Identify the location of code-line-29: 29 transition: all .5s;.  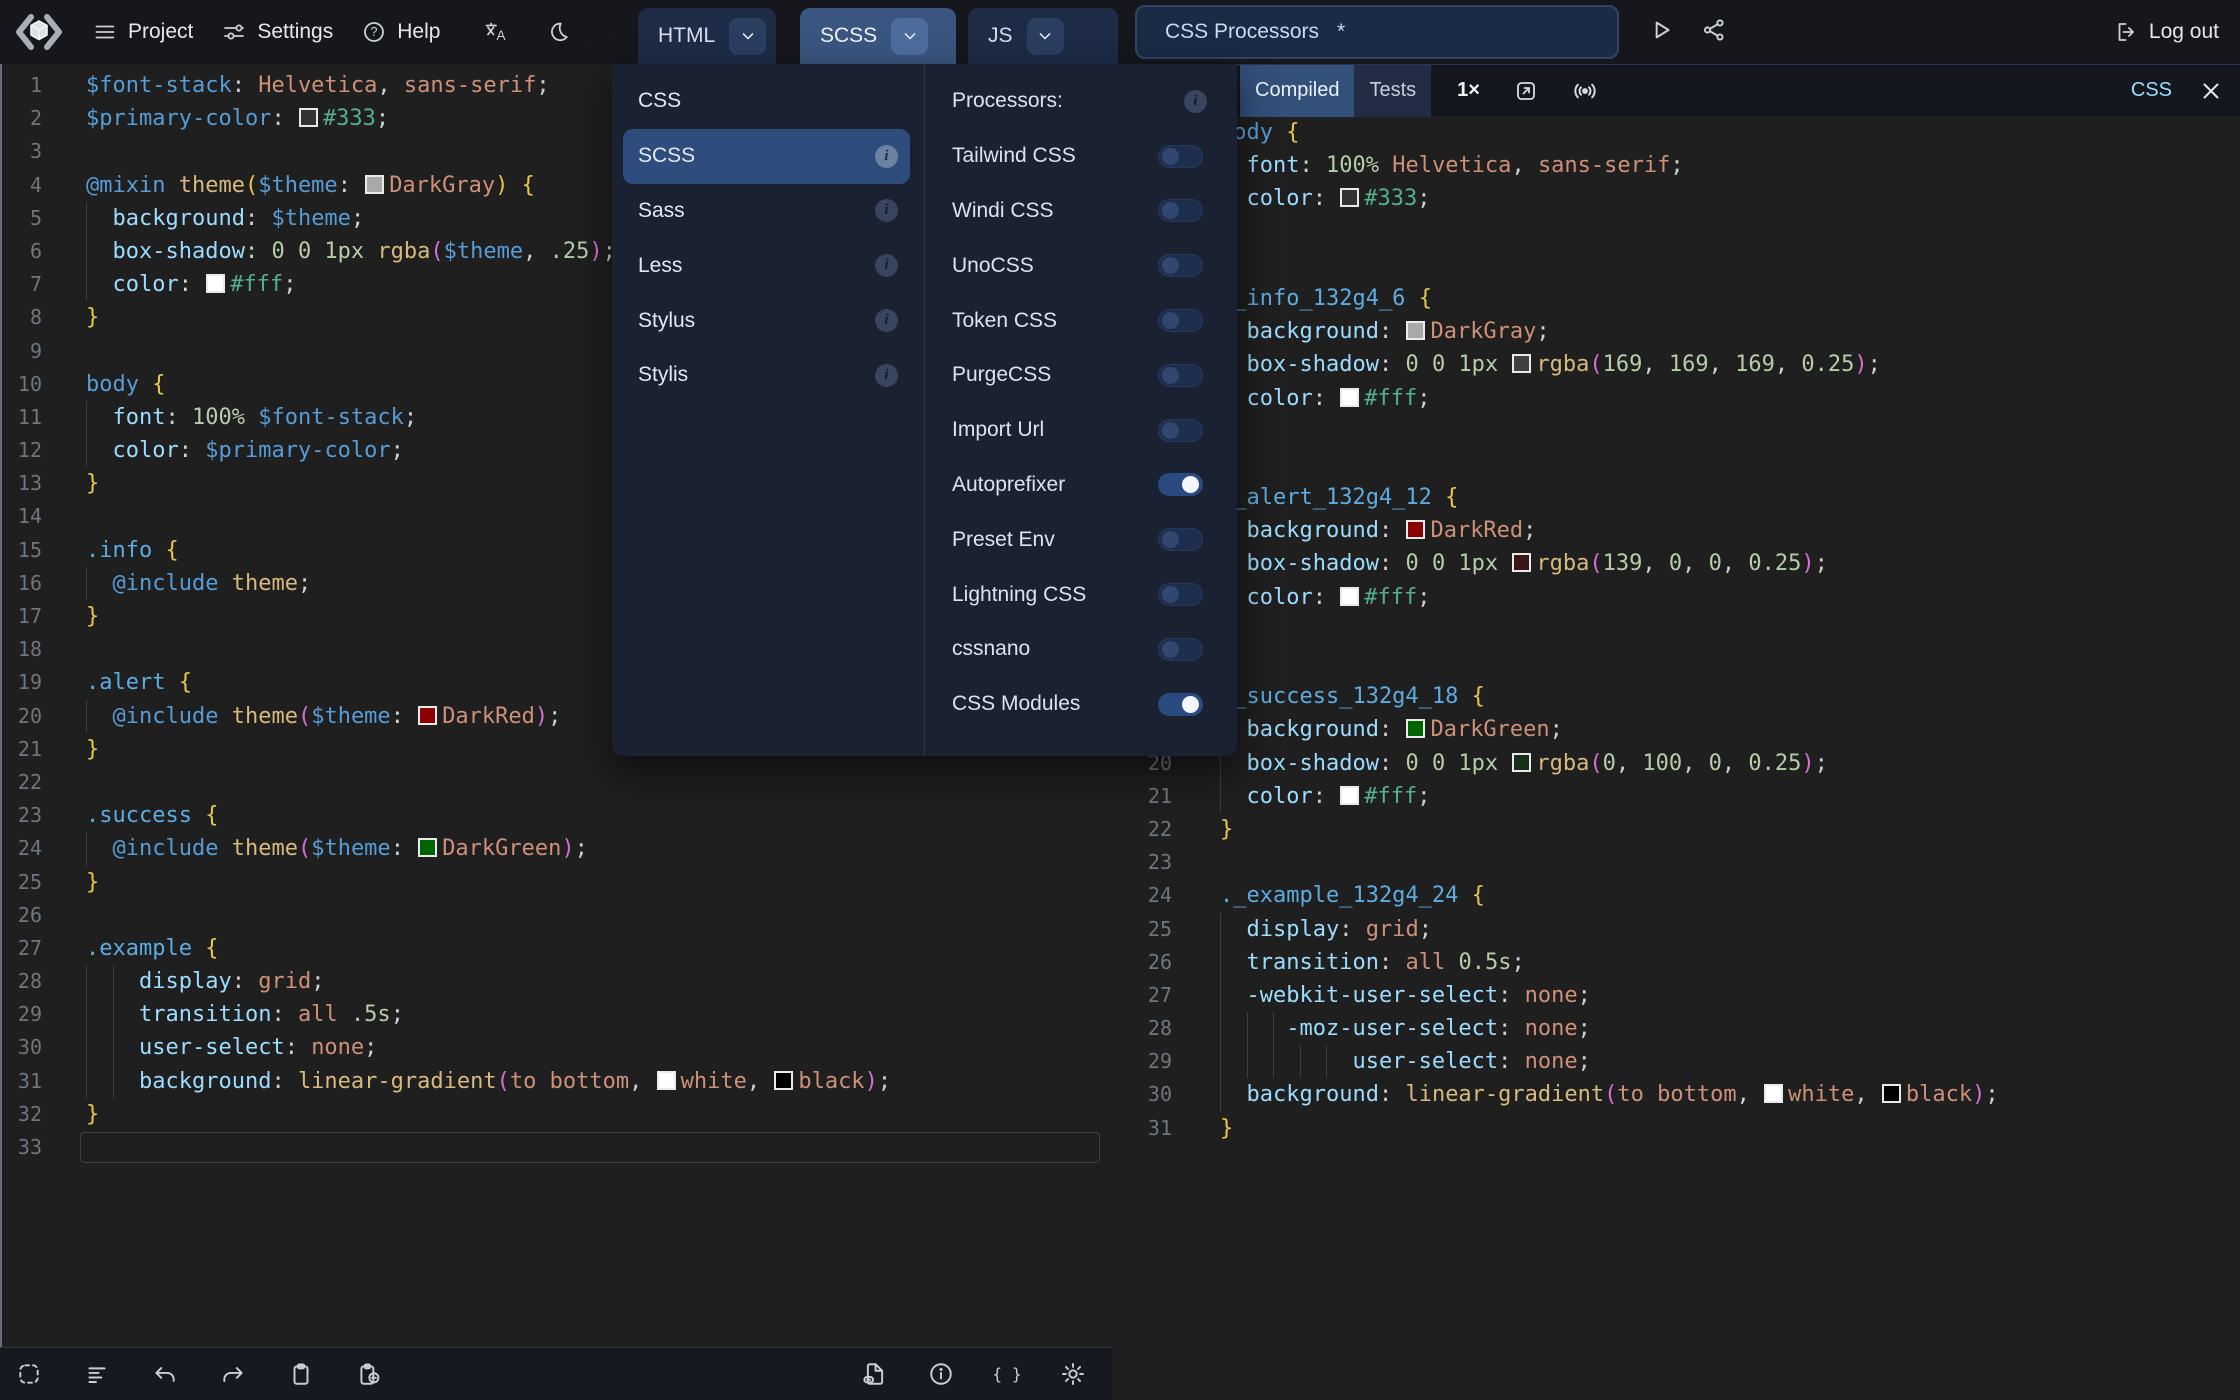
(556, 1015).